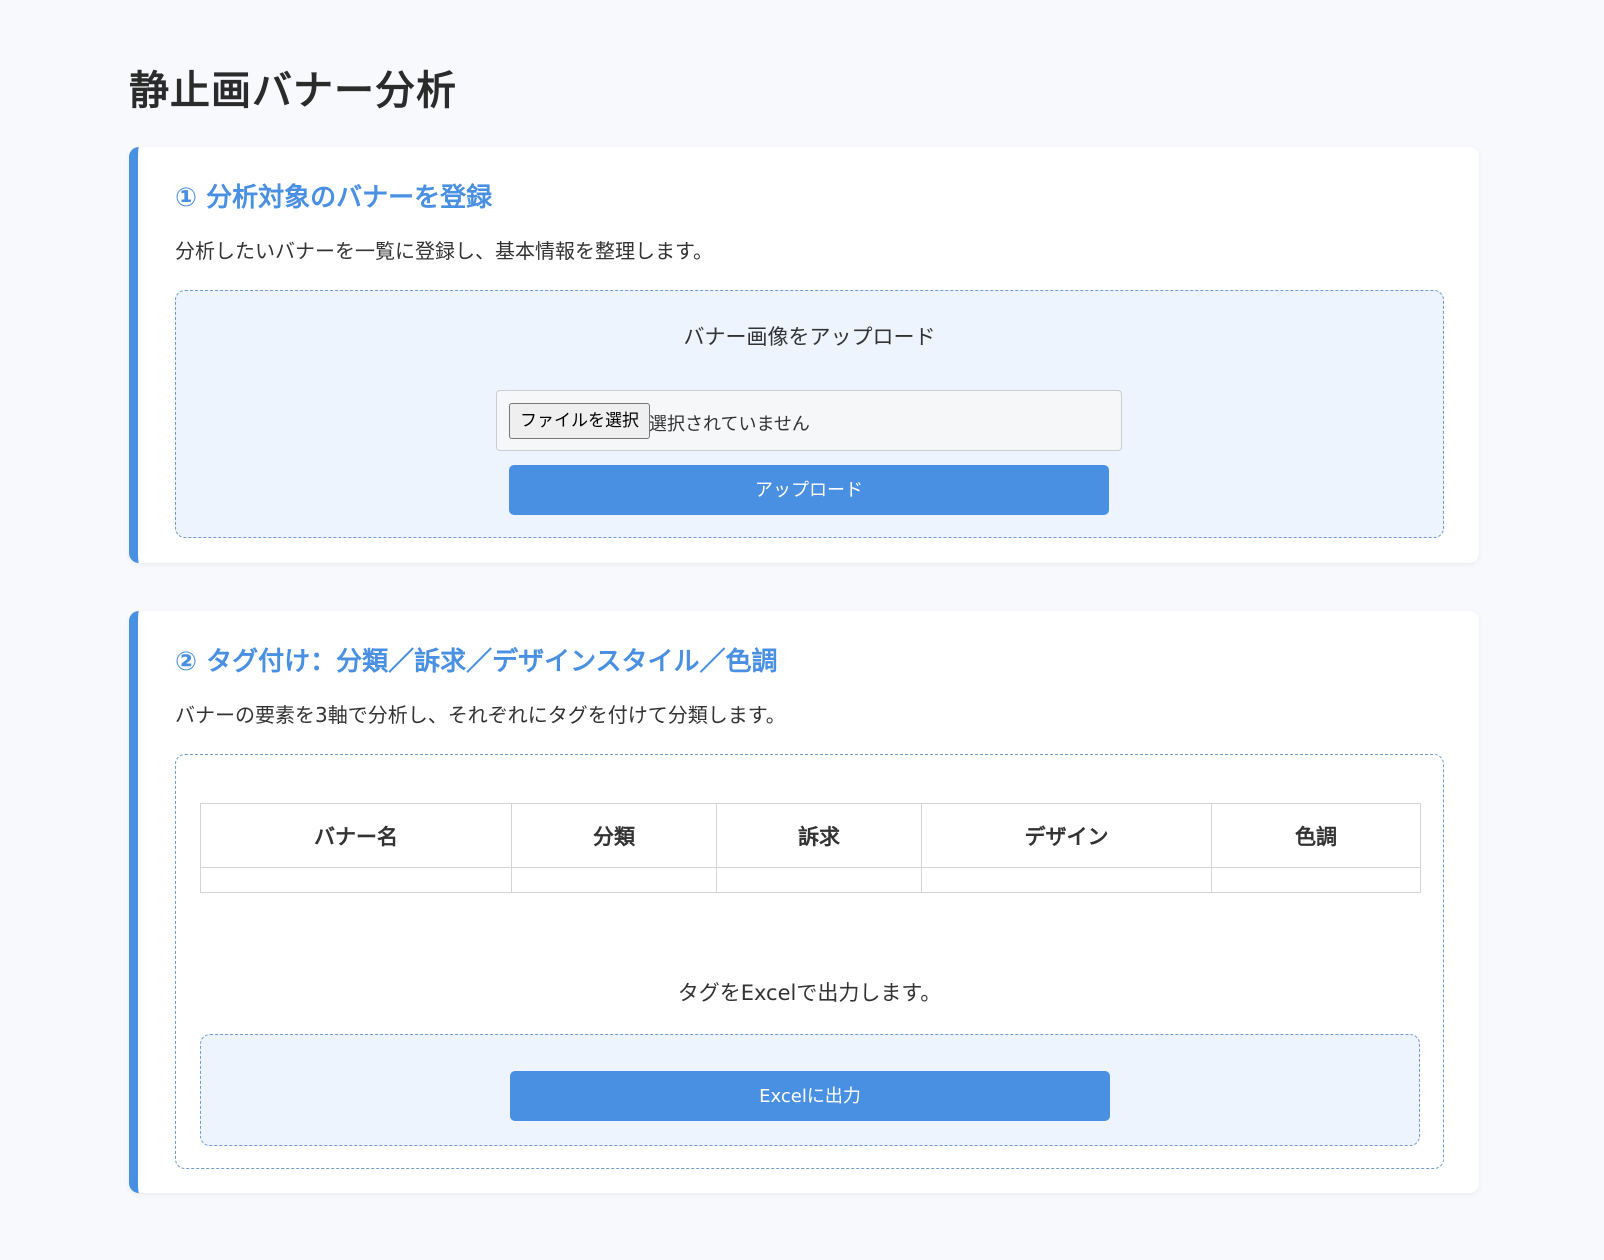  What do you see at coordinates (810, 1096) in the screenshot?
I see `export-excel-button: Excelに出力` at bounding box center [810, 1096].